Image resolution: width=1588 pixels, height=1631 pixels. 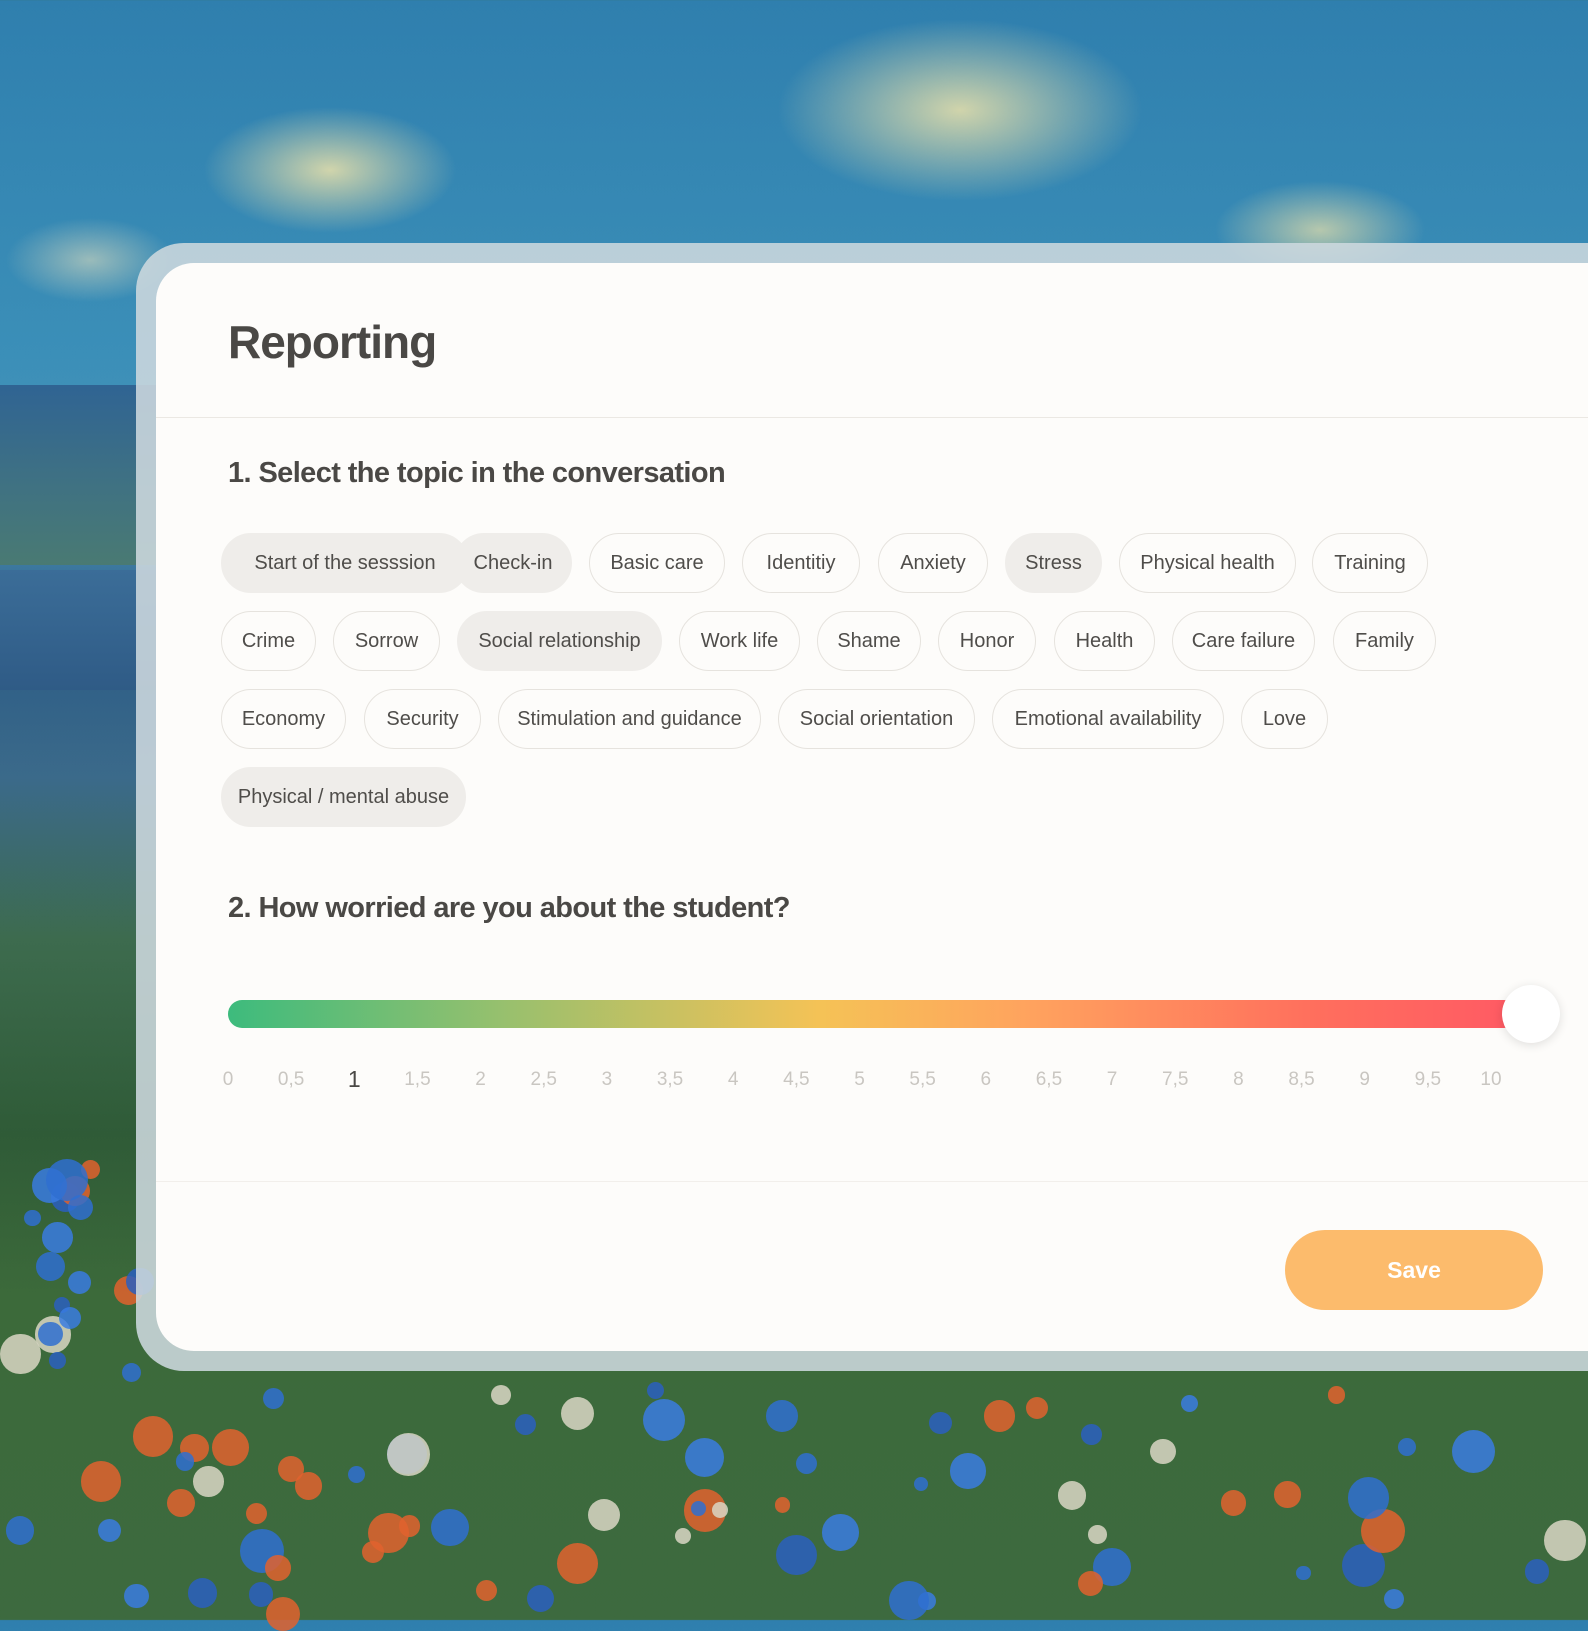 What do you see at coordinates (1364, 1079) in the screenshot?
I see `slider-tick-label: 9` at bounding box center [1364, 1079].